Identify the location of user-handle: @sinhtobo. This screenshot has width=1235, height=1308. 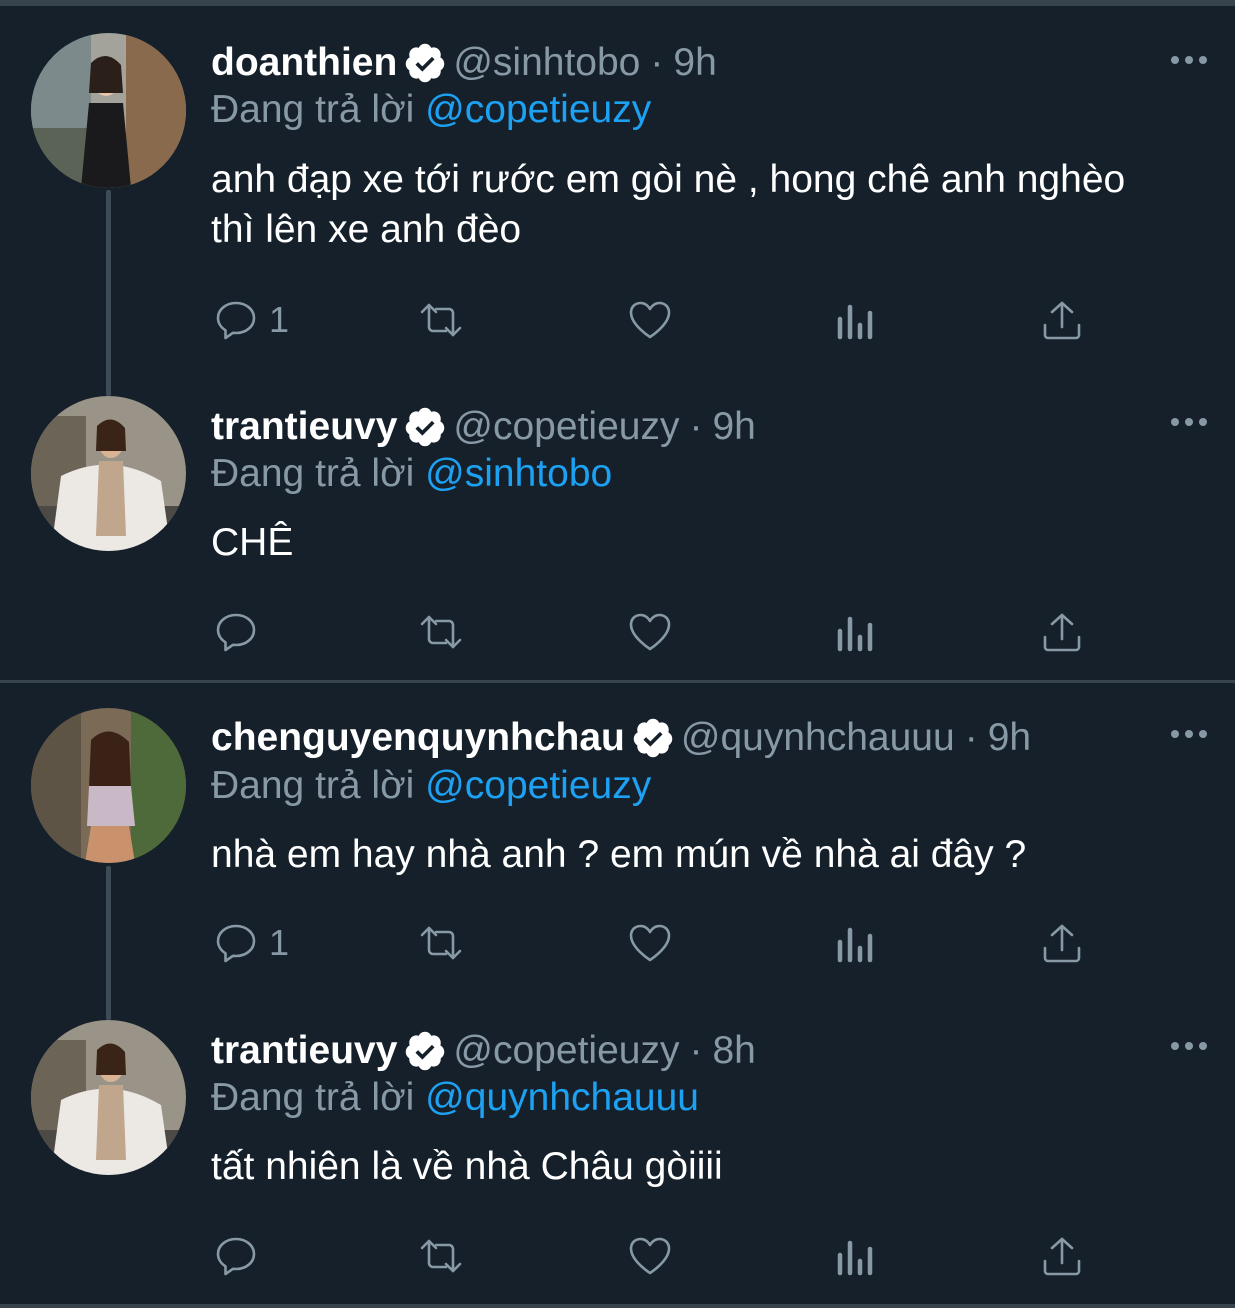
(546, 63).